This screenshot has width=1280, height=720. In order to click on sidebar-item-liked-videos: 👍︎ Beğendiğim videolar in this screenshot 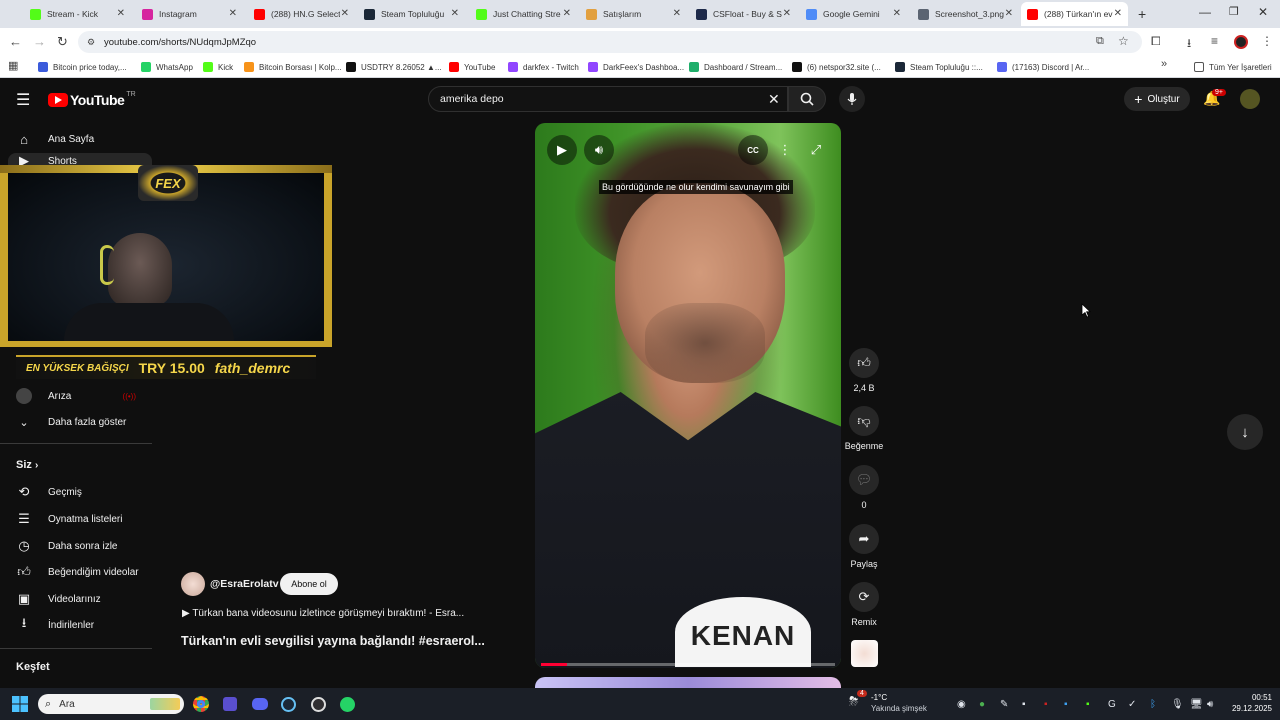, I will do `click(76, 572)`.